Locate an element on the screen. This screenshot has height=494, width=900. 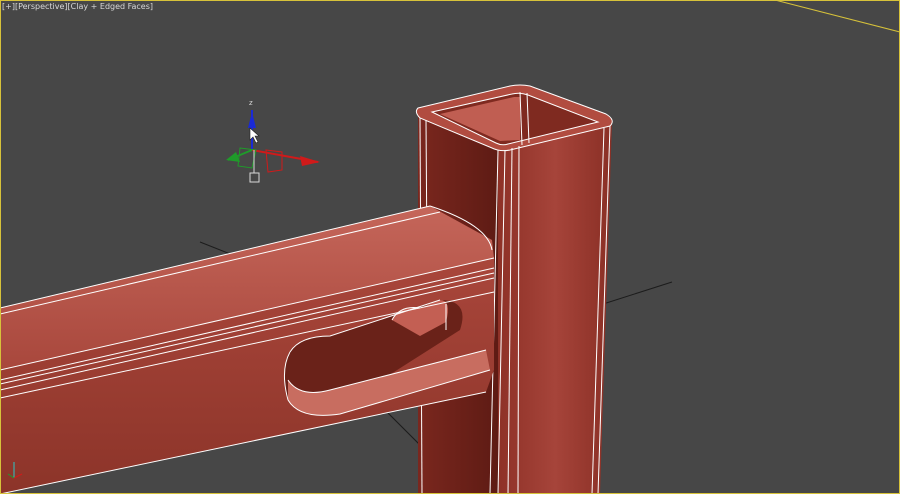
grid-line-yellow is located at coordinates (837, 16).